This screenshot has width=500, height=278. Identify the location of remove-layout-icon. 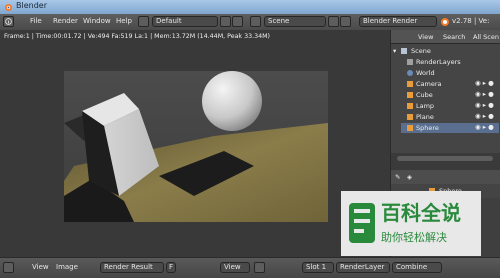
(237, 21).